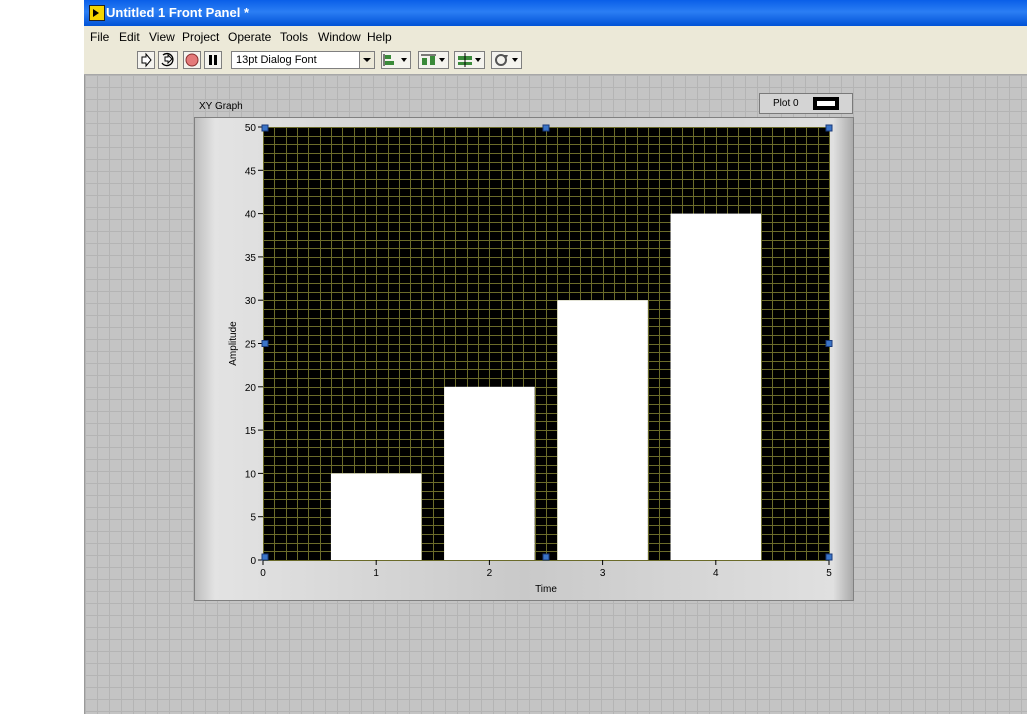  Describe the element at coordinates (251, 474) in the screenshot. I see `y-tick-label: 10` at that location.